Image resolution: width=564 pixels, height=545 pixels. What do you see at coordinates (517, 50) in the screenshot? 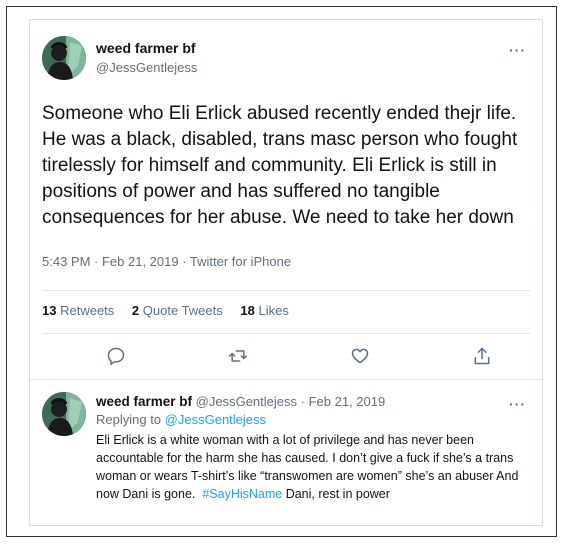
I see `more-options-icon: ···` at bounding box center [517, 50].